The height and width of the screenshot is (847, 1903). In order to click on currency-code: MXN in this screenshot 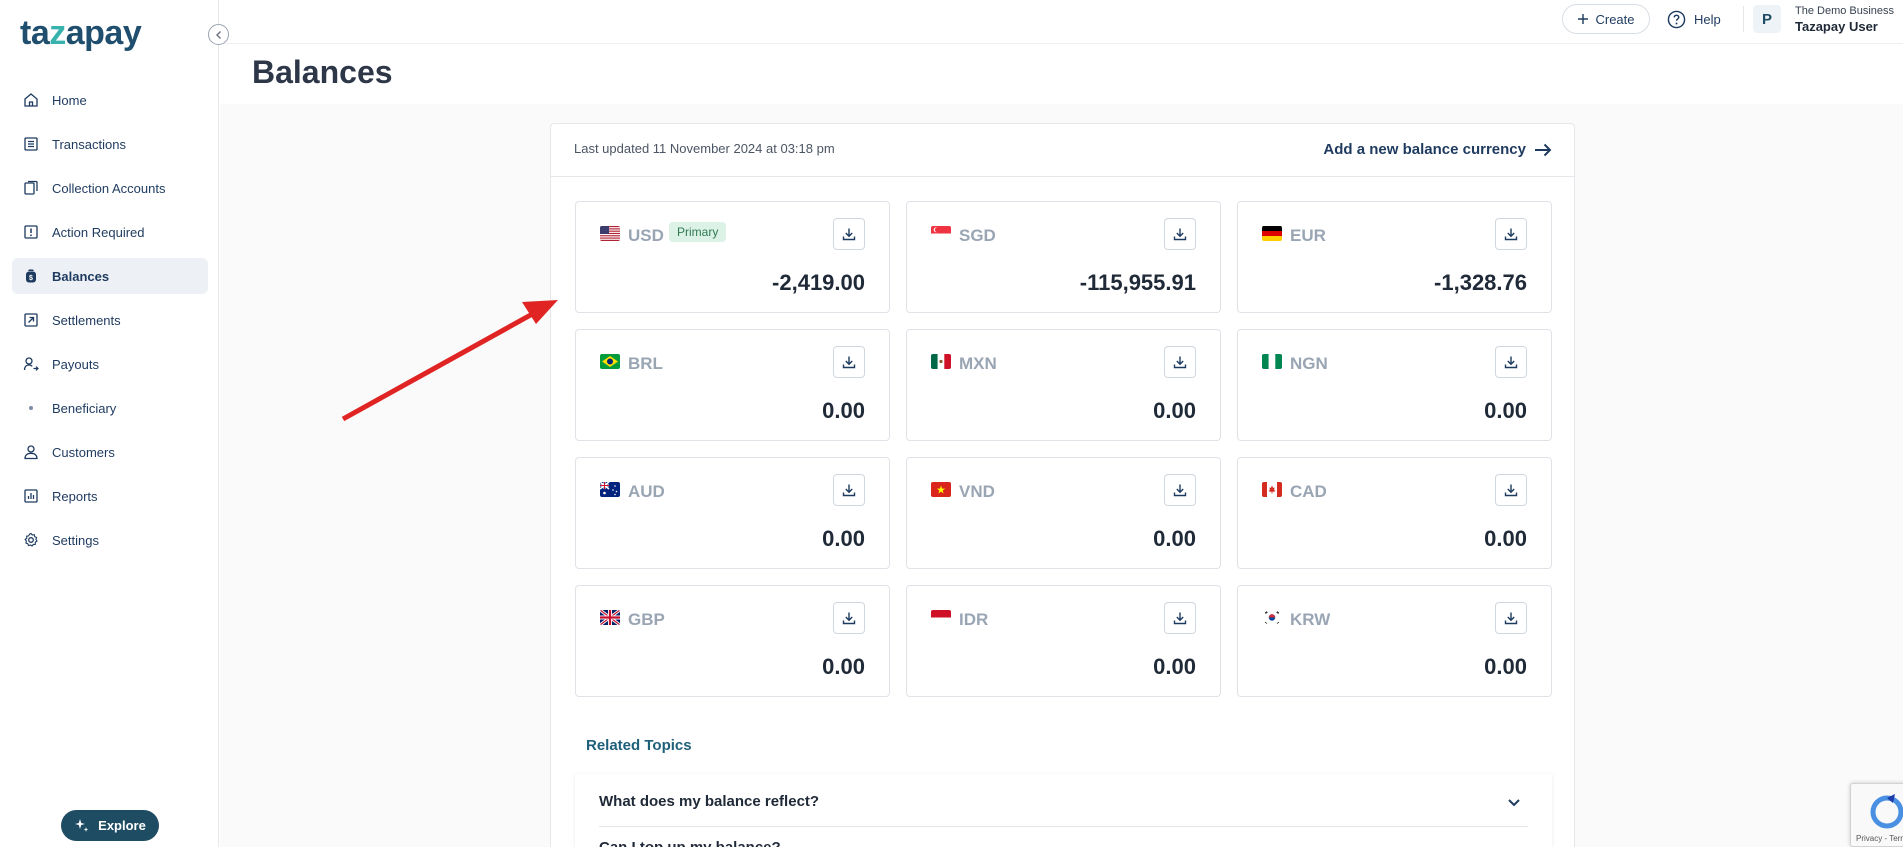, I will do `click(978, 363)`.